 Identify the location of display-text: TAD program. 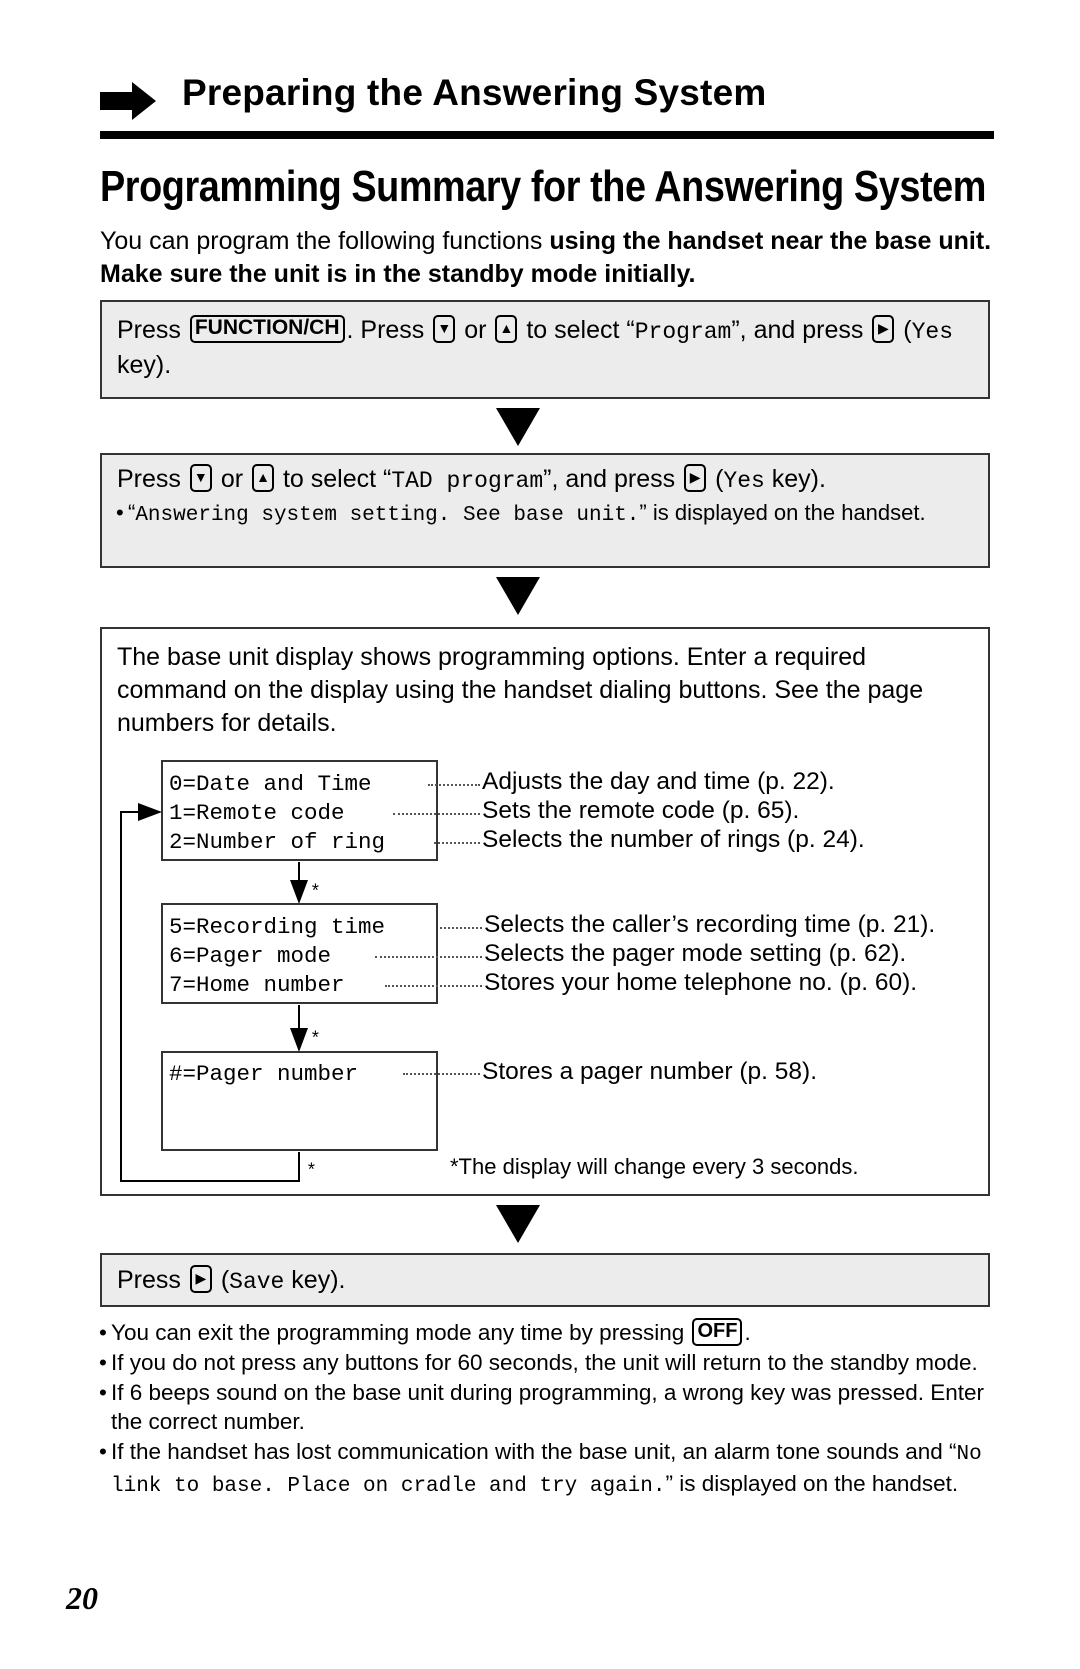
(467, 481).